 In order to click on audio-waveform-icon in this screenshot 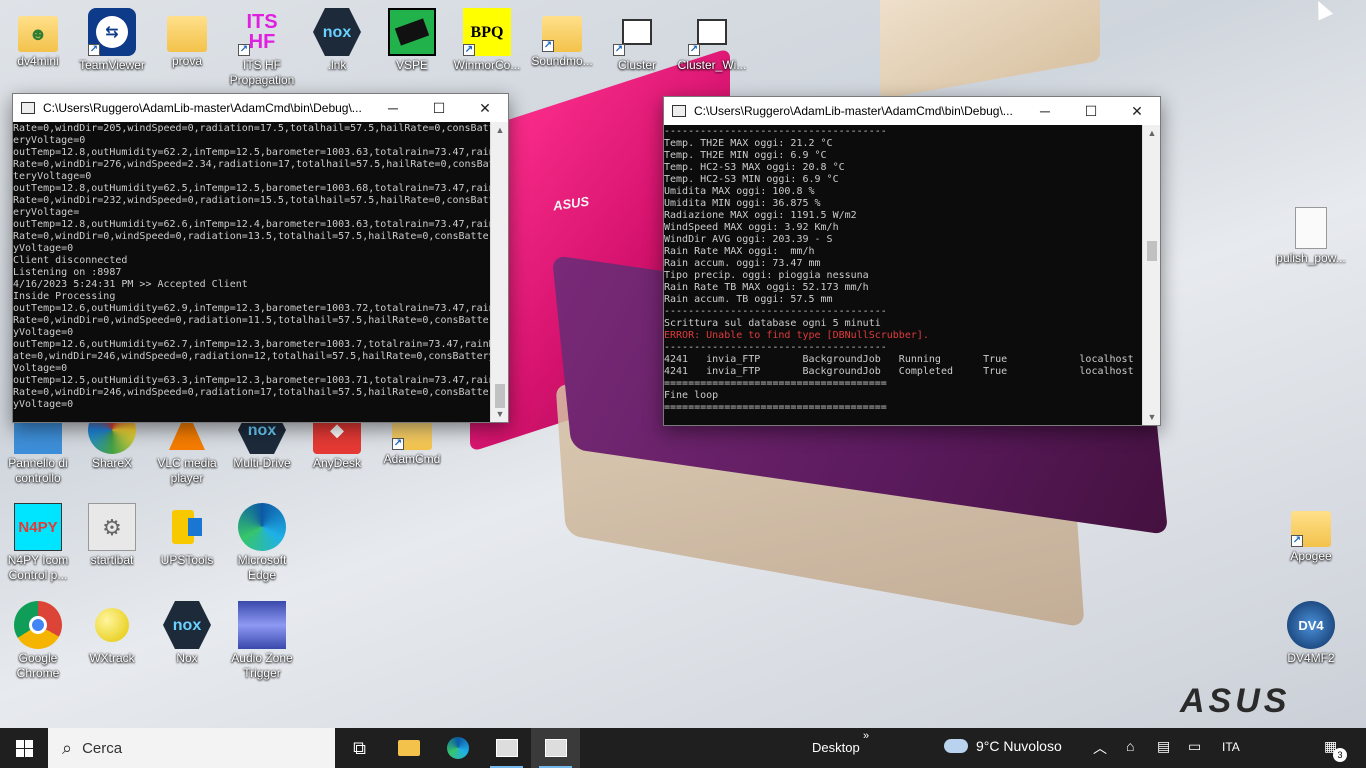, I will do `click(262, 625)`.